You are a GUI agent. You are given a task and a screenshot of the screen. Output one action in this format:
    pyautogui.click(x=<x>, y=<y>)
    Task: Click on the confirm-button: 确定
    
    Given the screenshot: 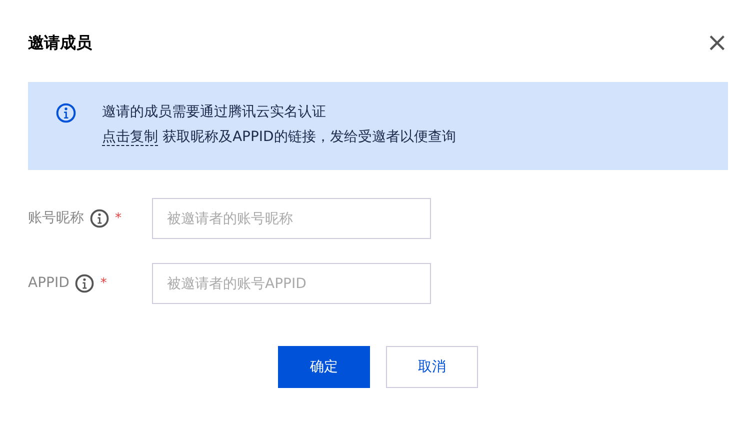 What is the action you would take?
    pyautogui.click(x=324, y=367)
    